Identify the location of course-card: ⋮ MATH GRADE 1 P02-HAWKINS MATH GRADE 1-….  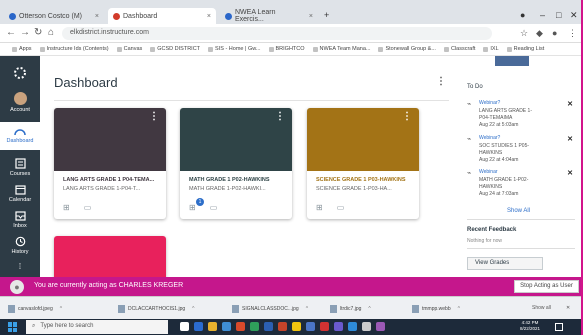
(236, 163).